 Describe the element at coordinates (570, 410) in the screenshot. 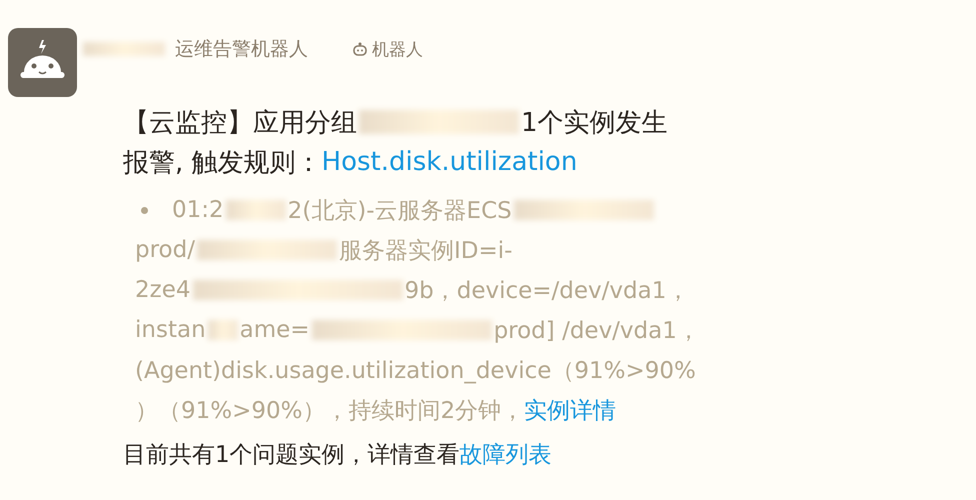

I see `link: 实例详情` at that location.